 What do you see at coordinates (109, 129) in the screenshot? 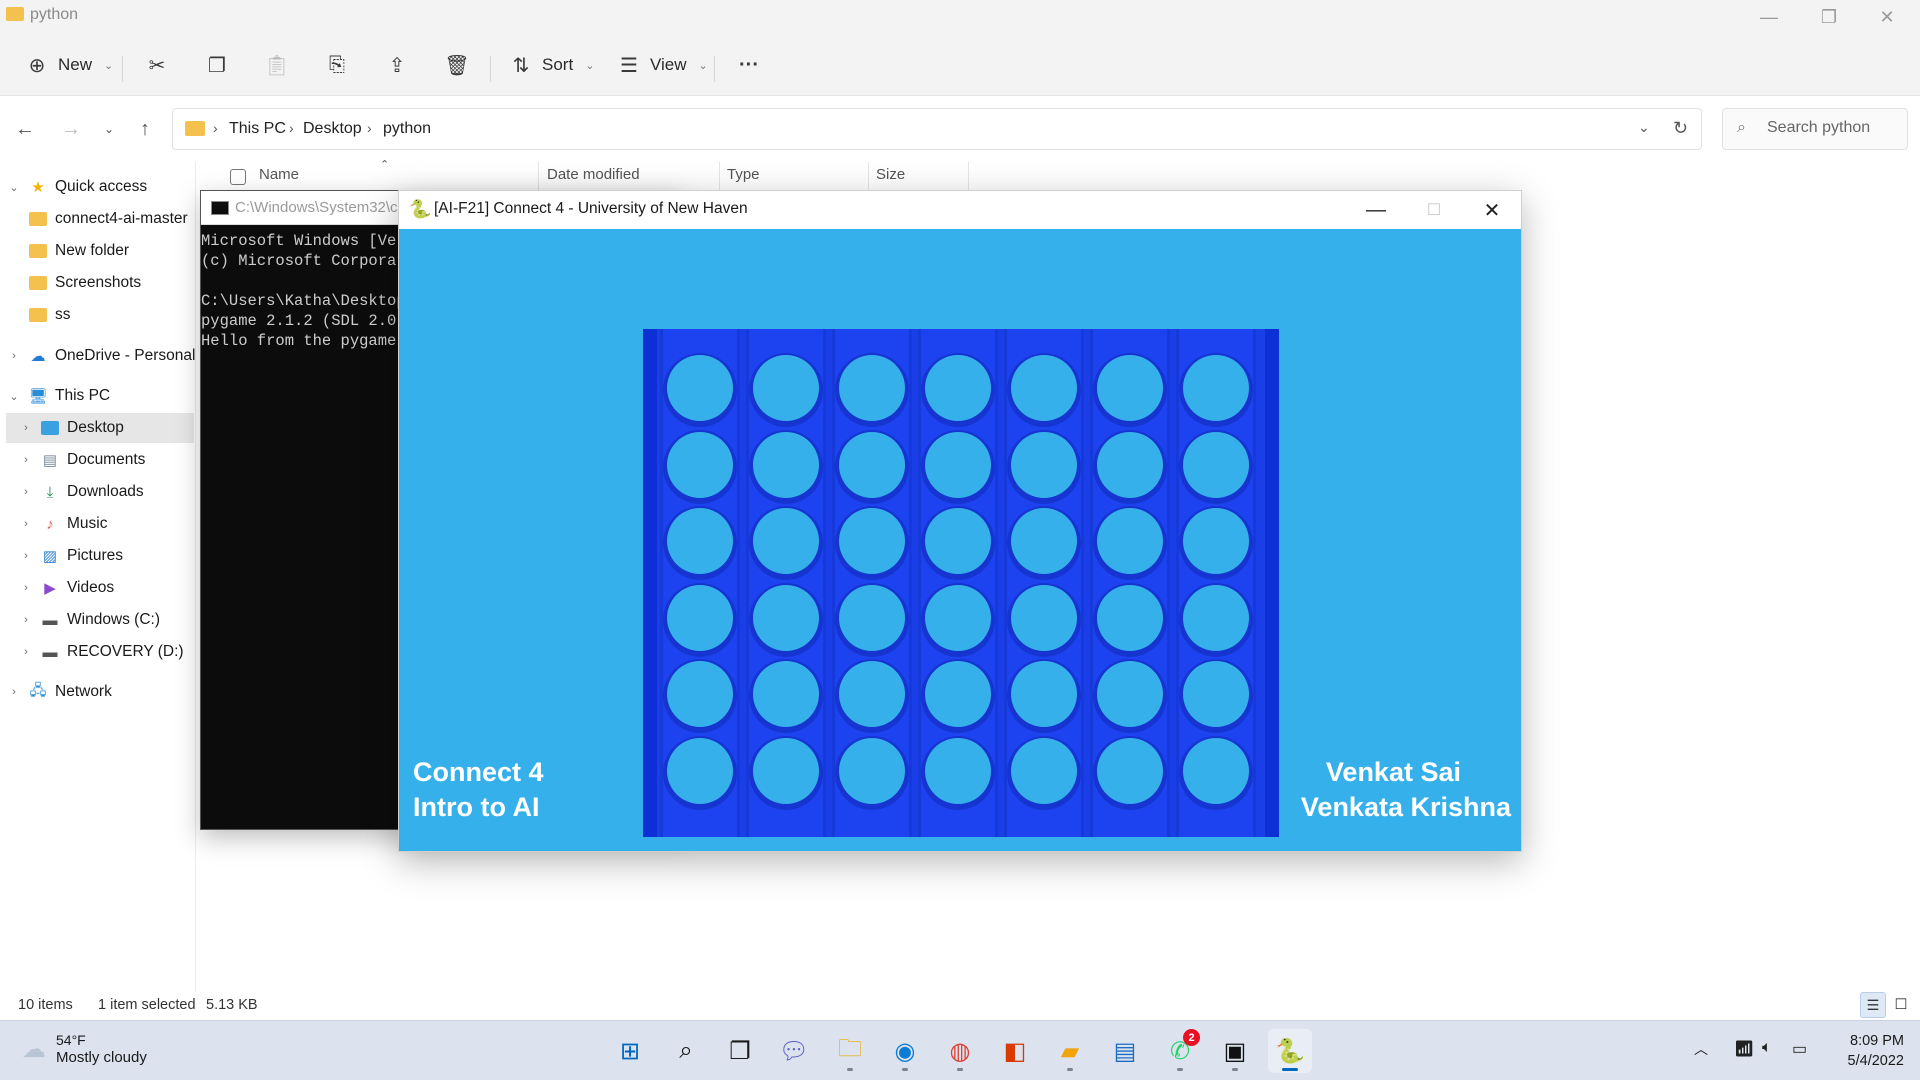
I see `recent-locations-button: ⌄` at bounding box center [109, 129].